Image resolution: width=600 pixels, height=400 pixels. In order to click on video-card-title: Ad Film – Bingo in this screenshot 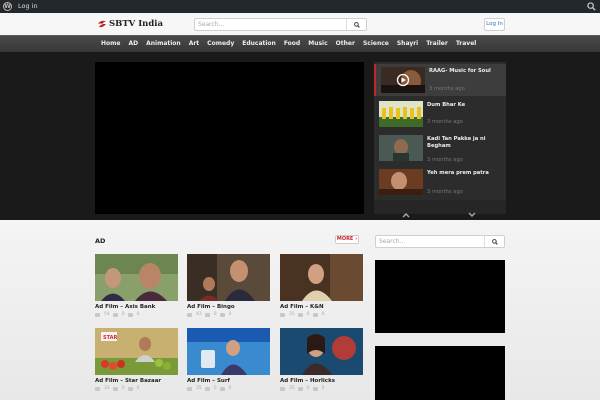, I will do `click(211, 307)`.